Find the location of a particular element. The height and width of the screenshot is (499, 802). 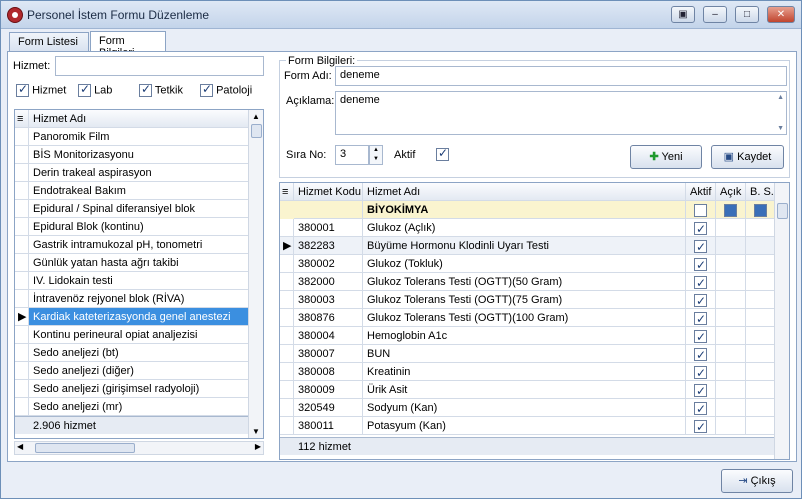

list-item: ▶ Kardiak kateterizasyonda genel anestezi is located at coordinates (132, 317).